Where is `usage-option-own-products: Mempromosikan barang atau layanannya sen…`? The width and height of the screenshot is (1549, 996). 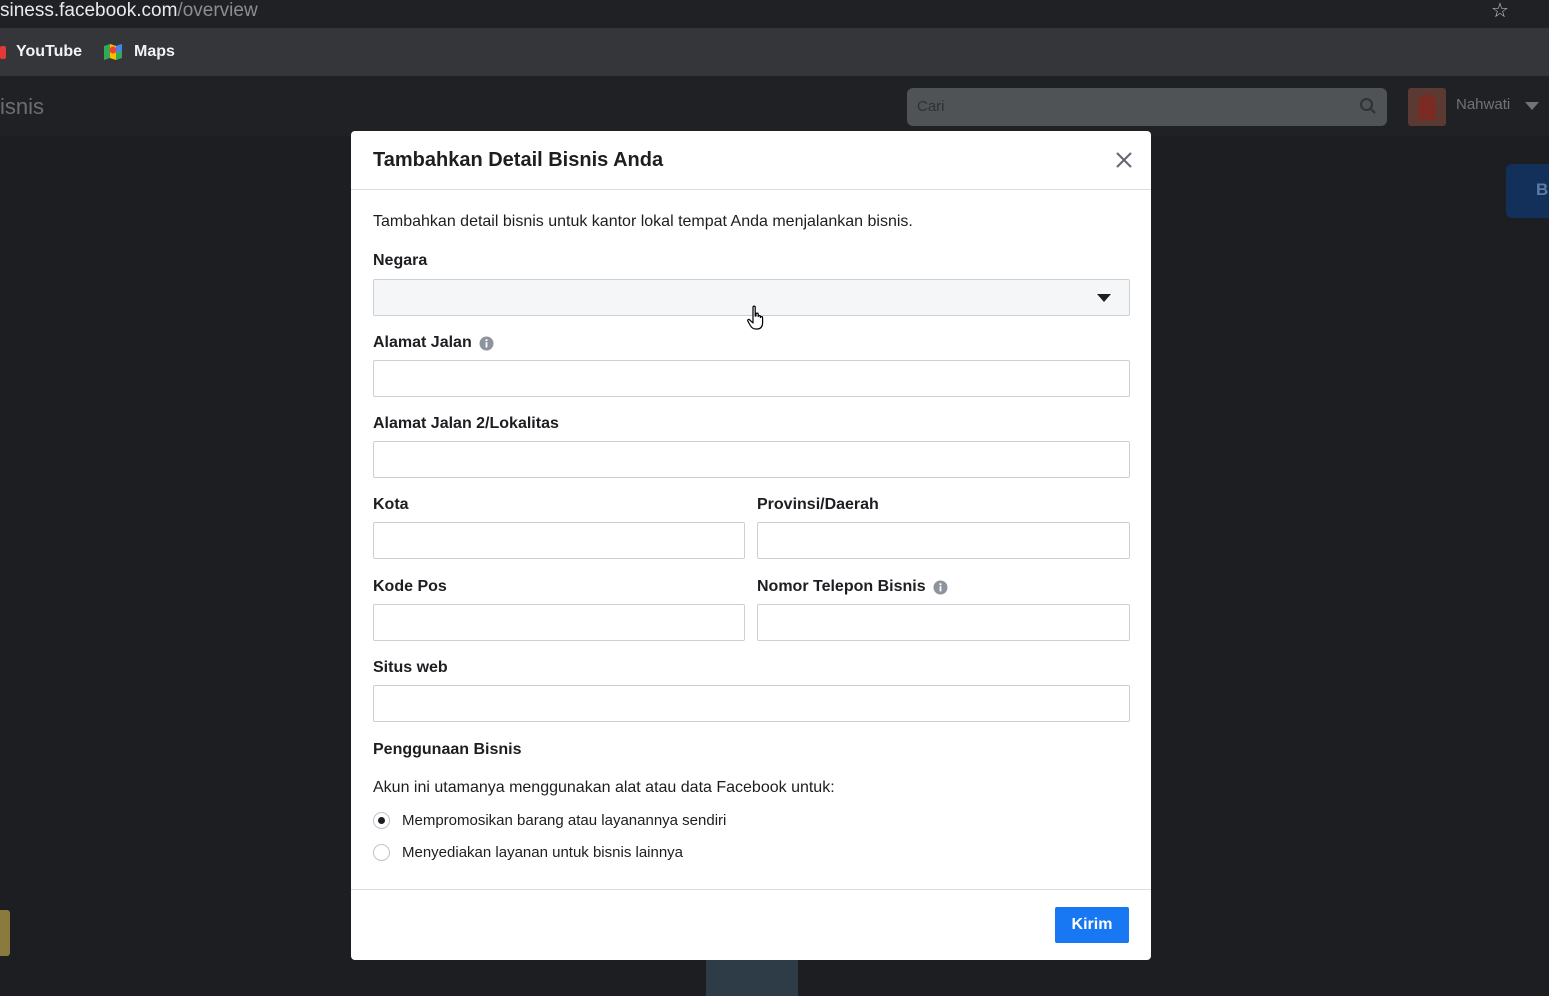
usage-option-own-products: Mempromosikan barang atau layanannya sen… is located at coordinates (549, 820).